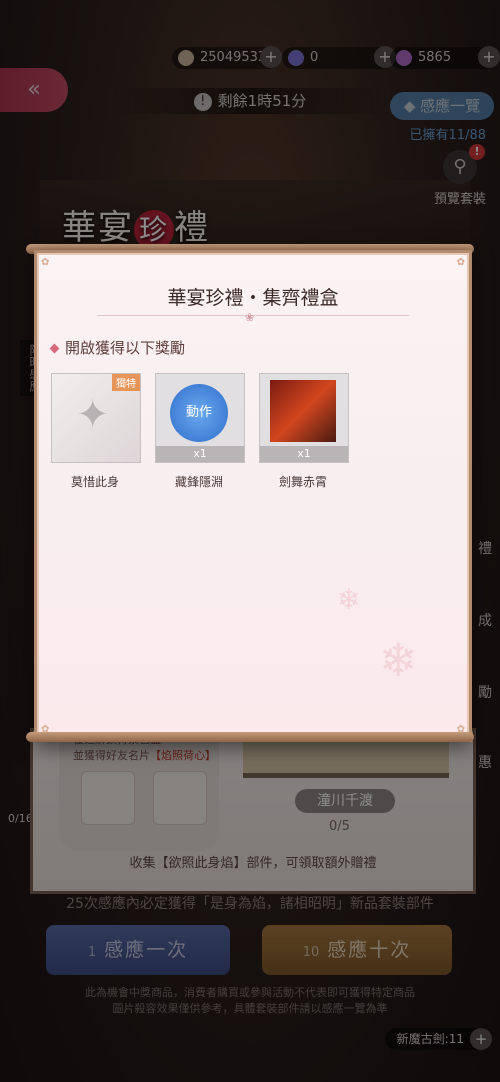 This screenshot has width=500, height=1082. I want to click on reward-item: x1 劍舞赤霄, so click(304, 431).